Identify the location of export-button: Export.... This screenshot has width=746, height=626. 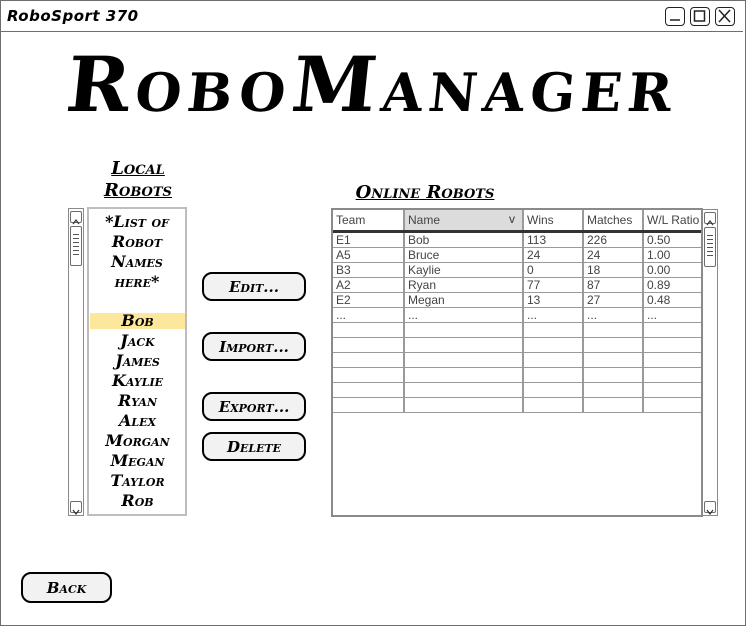
(254, 406).